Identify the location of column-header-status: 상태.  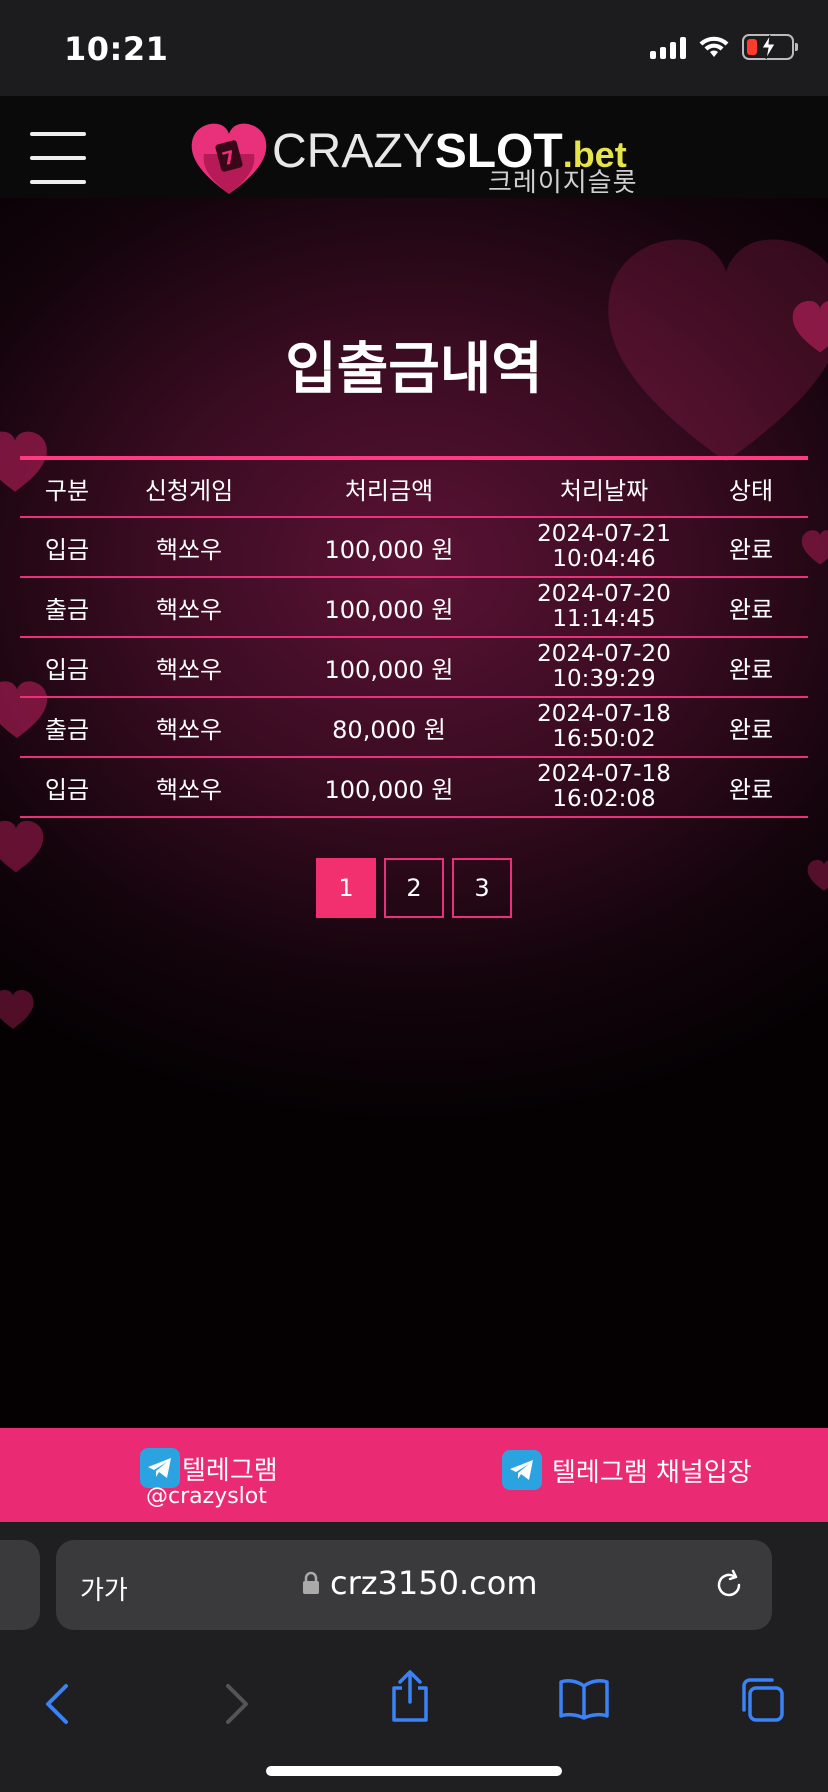
(751, 490).